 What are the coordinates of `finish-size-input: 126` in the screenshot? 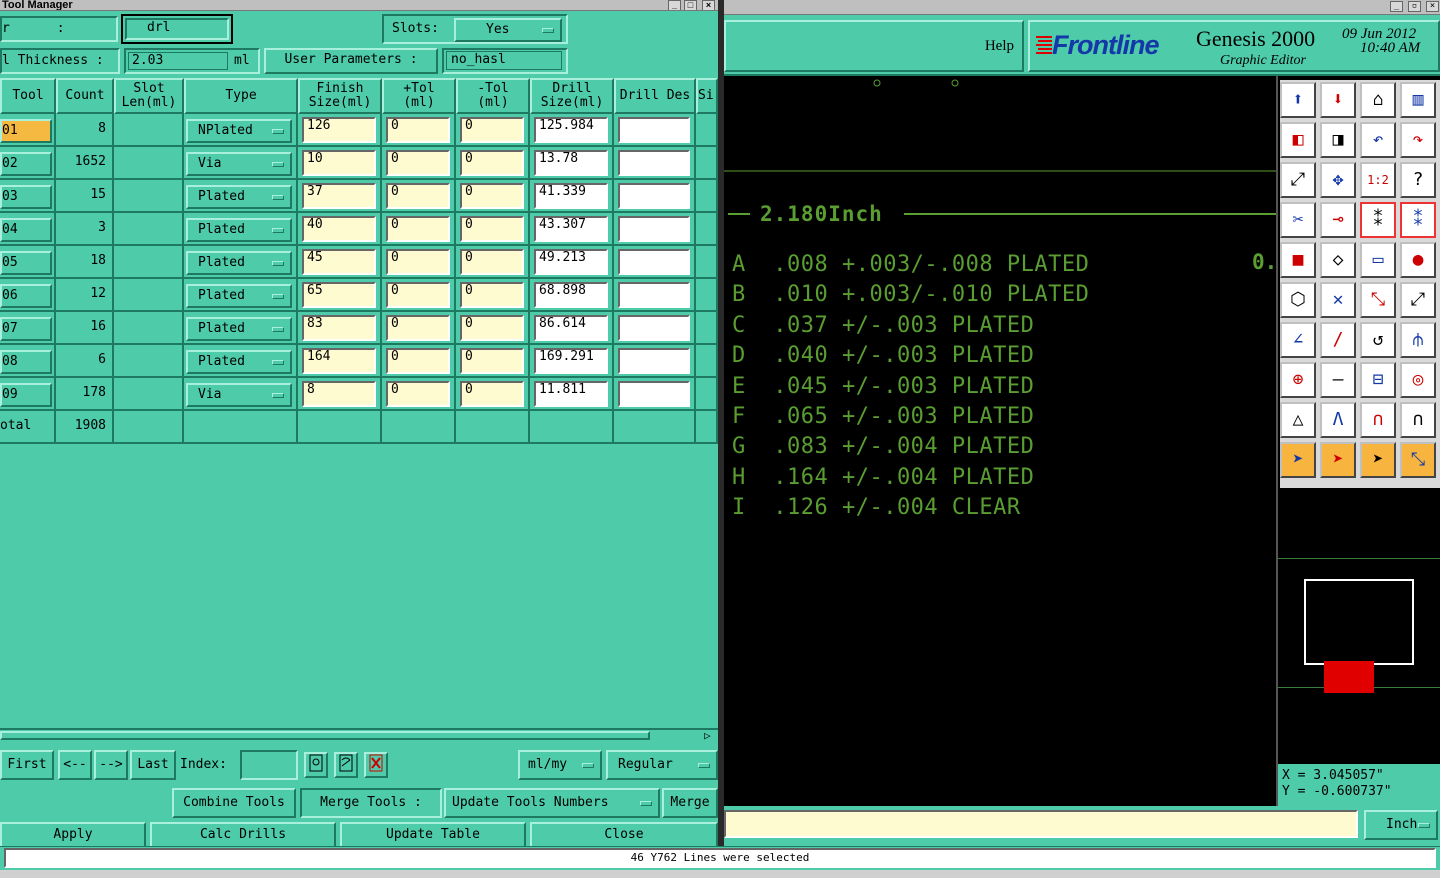 It's located at (339, 130).